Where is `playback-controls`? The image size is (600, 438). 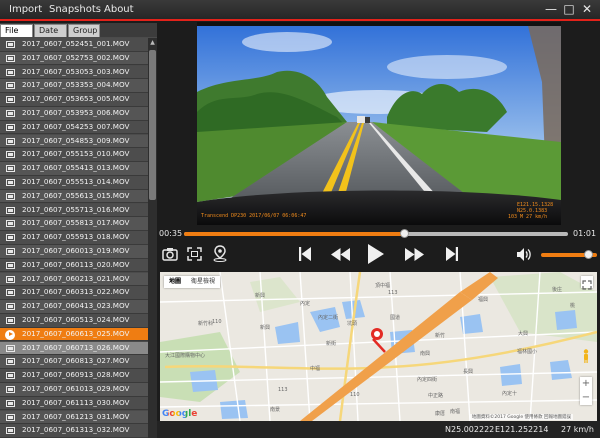 playback-controls is located at coordinates (378, 256).